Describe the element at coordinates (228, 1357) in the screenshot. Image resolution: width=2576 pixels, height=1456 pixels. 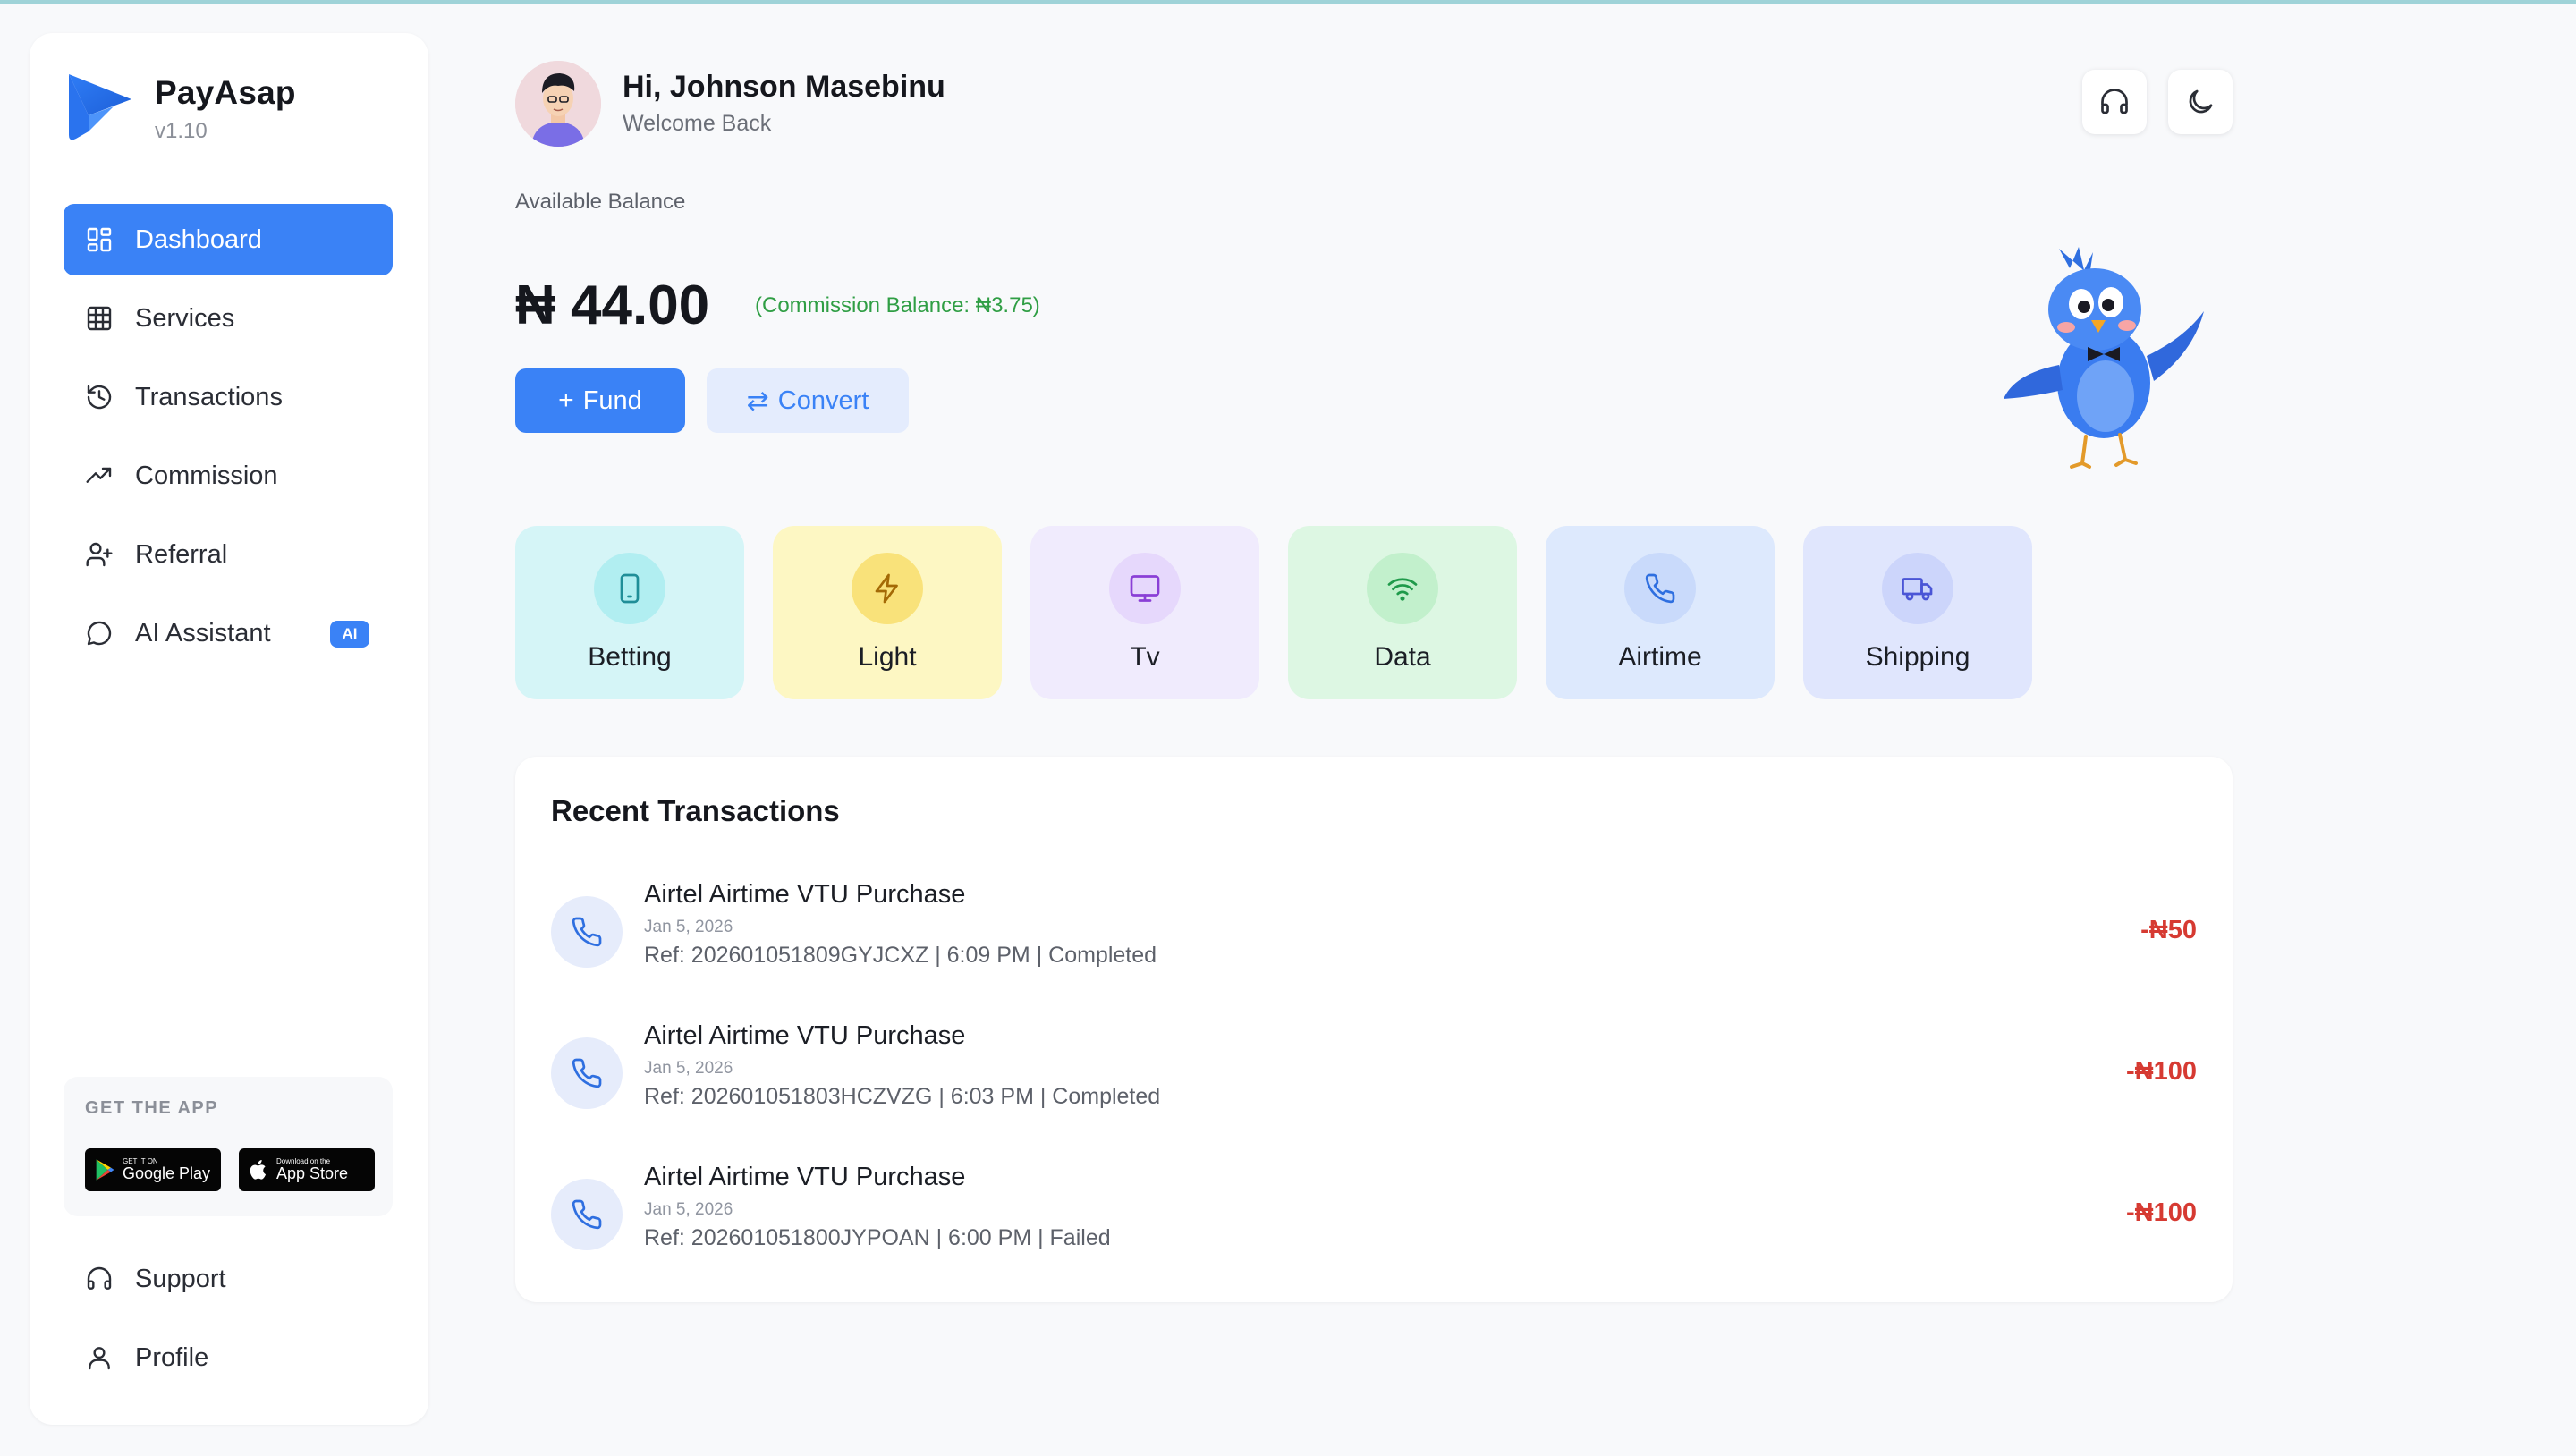
I see `nav-item-profile: Profile` at that location.